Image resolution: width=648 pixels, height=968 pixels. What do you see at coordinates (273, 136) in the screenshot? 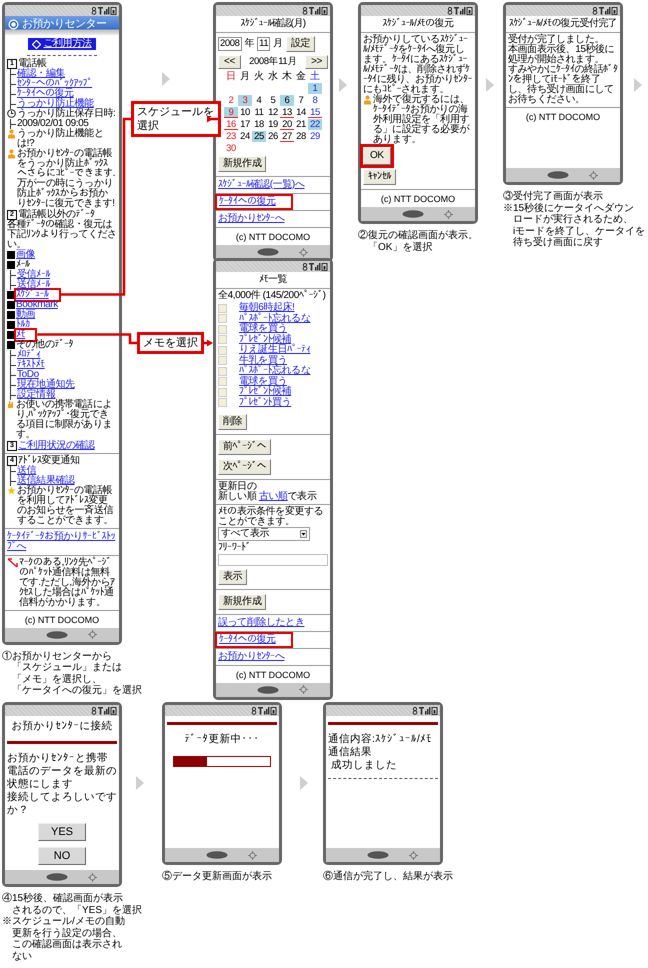
I see `calendar-day: 26` at bounding box center [273, 136].